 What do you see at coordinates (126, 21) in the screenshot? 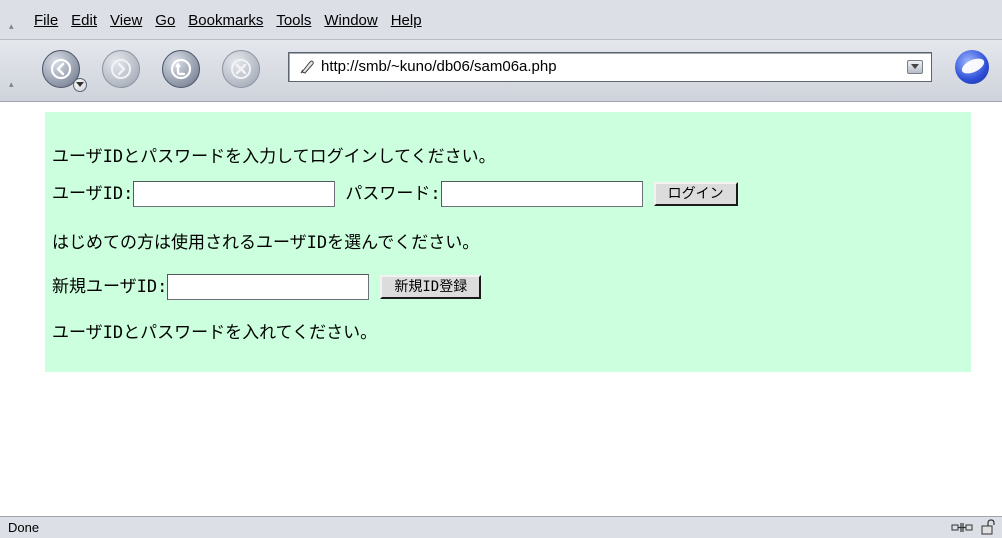
I see `menu-view: View` at bounding box center [126, 21].